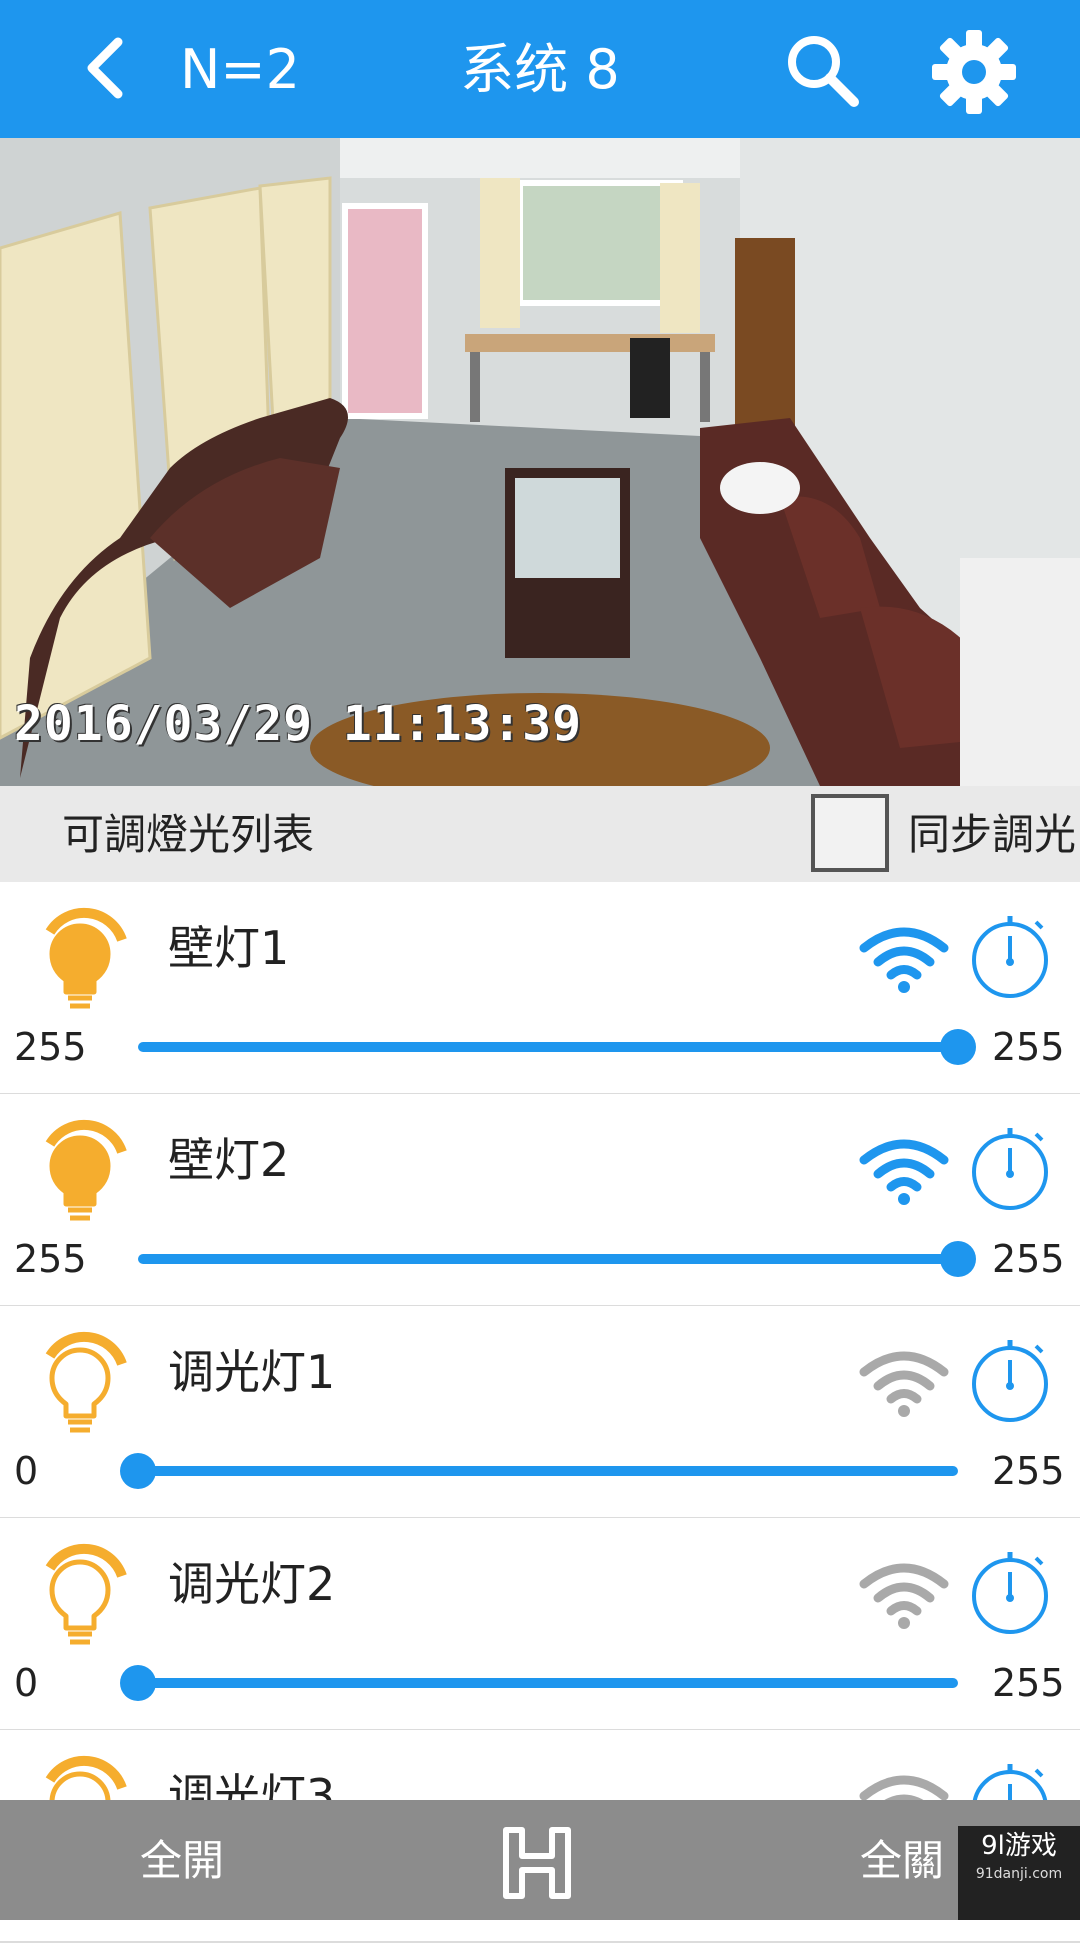 The image size is (1080, 1943). I want to click on page-title: 系统 8, so click(540, 69).